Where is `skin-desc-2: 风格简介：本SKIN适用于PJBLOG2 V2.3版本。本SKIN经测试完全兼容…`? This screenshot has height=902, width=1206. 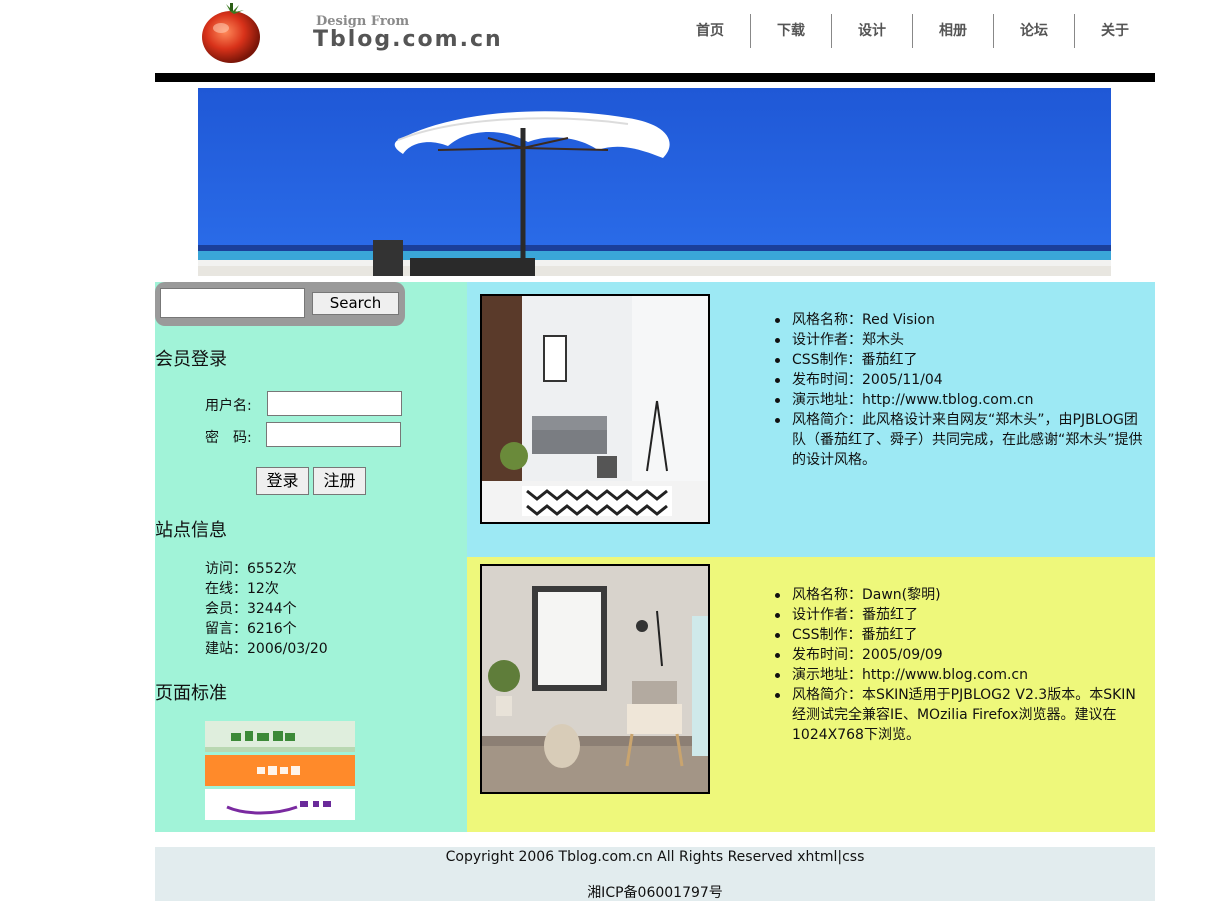 skin-desc-2: 风格简介：本SKIN适用于PJBLOG2 V2.3版本。本SKIN经测试完全兼容… is located at coordinates (961, 715).